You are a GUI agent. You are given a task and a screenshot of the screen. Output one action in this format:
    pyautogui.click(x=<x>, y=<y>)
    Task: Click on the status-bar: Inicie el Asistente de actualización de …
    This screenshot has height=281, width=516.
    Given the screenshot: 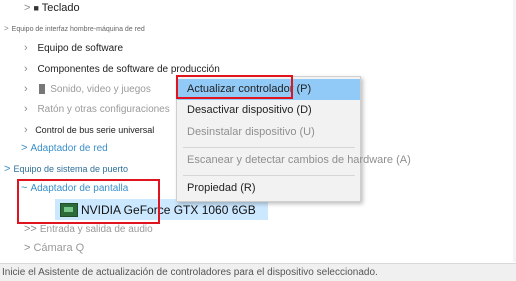 What is the action you would take?
    pyautogui.click(x=258, y=272)
    